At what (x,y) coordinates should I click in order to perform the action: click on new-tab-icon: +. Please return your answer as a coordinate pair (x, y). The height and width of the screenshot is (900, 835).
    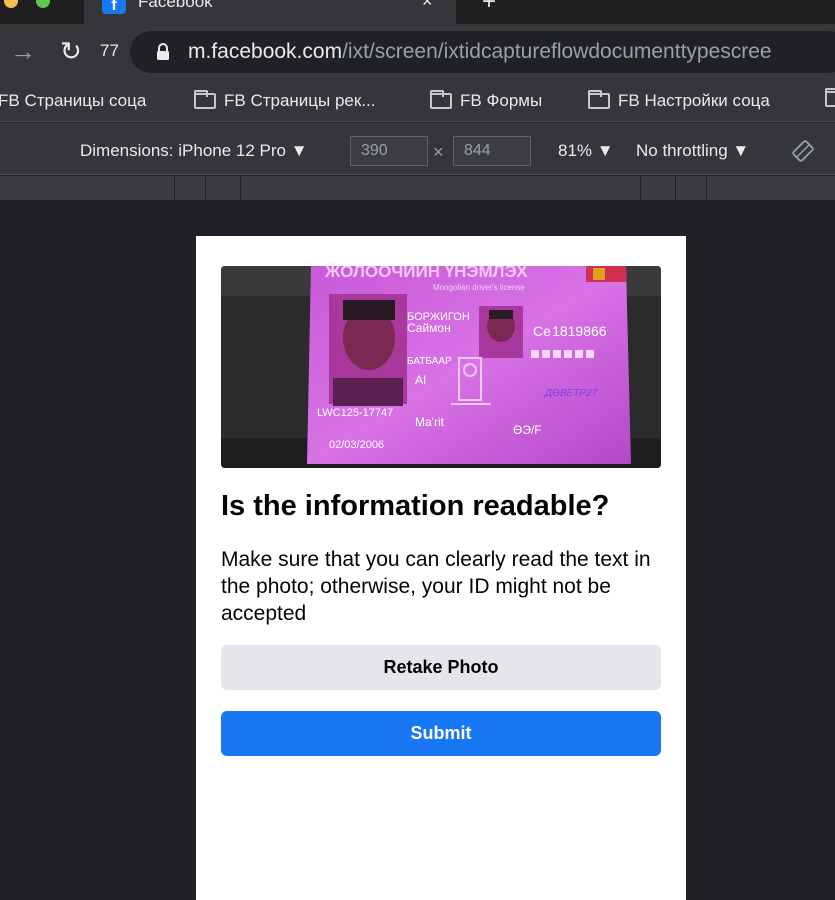
    Looking at the image, I should click on (489, 8).